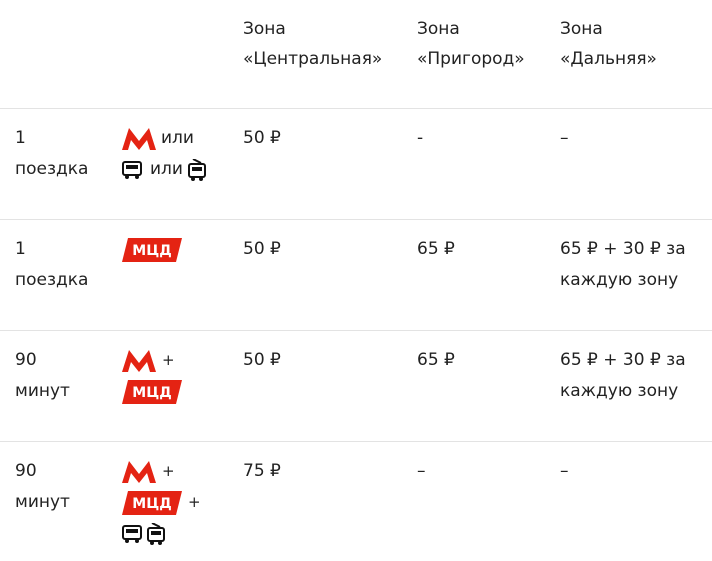 This screenshot has height=561, width=712. What do you see at coordinates (608, 44) in the screenshot?
I see `header-zone-far: Зона «Дальняя»` at bounding box center [608, 44].